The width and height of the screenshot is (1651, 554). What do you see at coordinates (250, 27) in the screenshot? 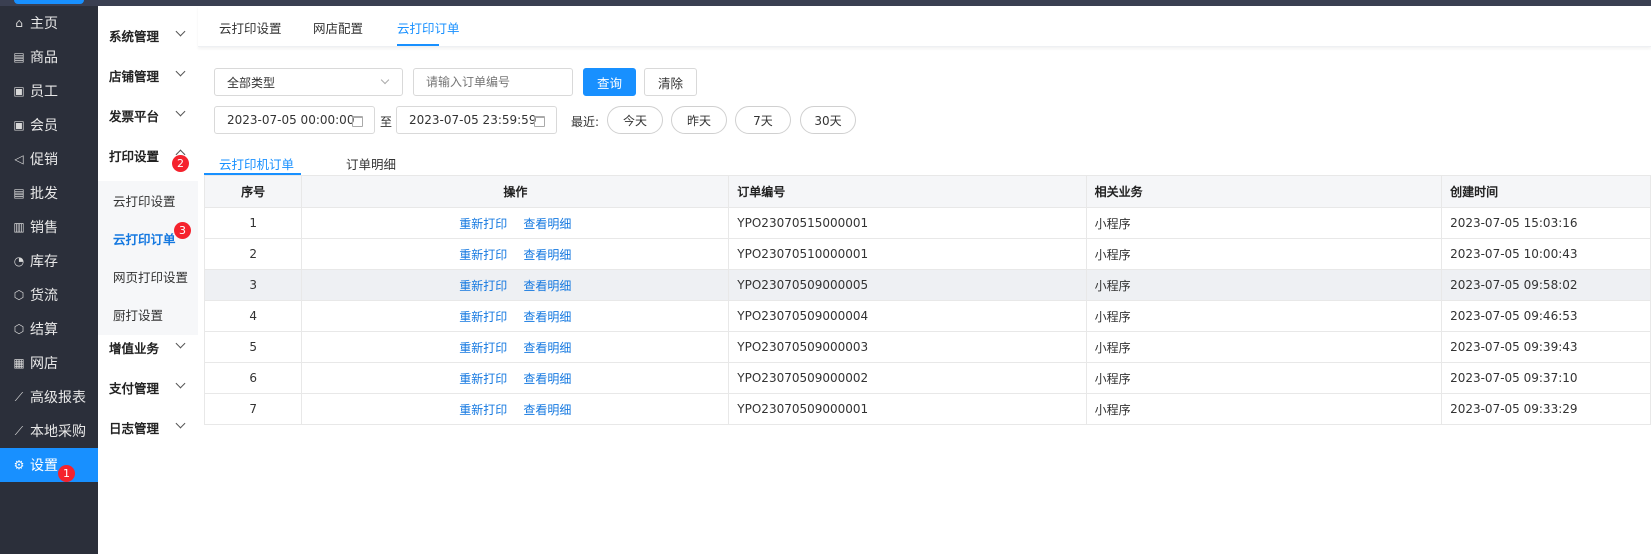
I see `tab-cloud-print-settings: 云打印设置` at bounding box center [250, 27].